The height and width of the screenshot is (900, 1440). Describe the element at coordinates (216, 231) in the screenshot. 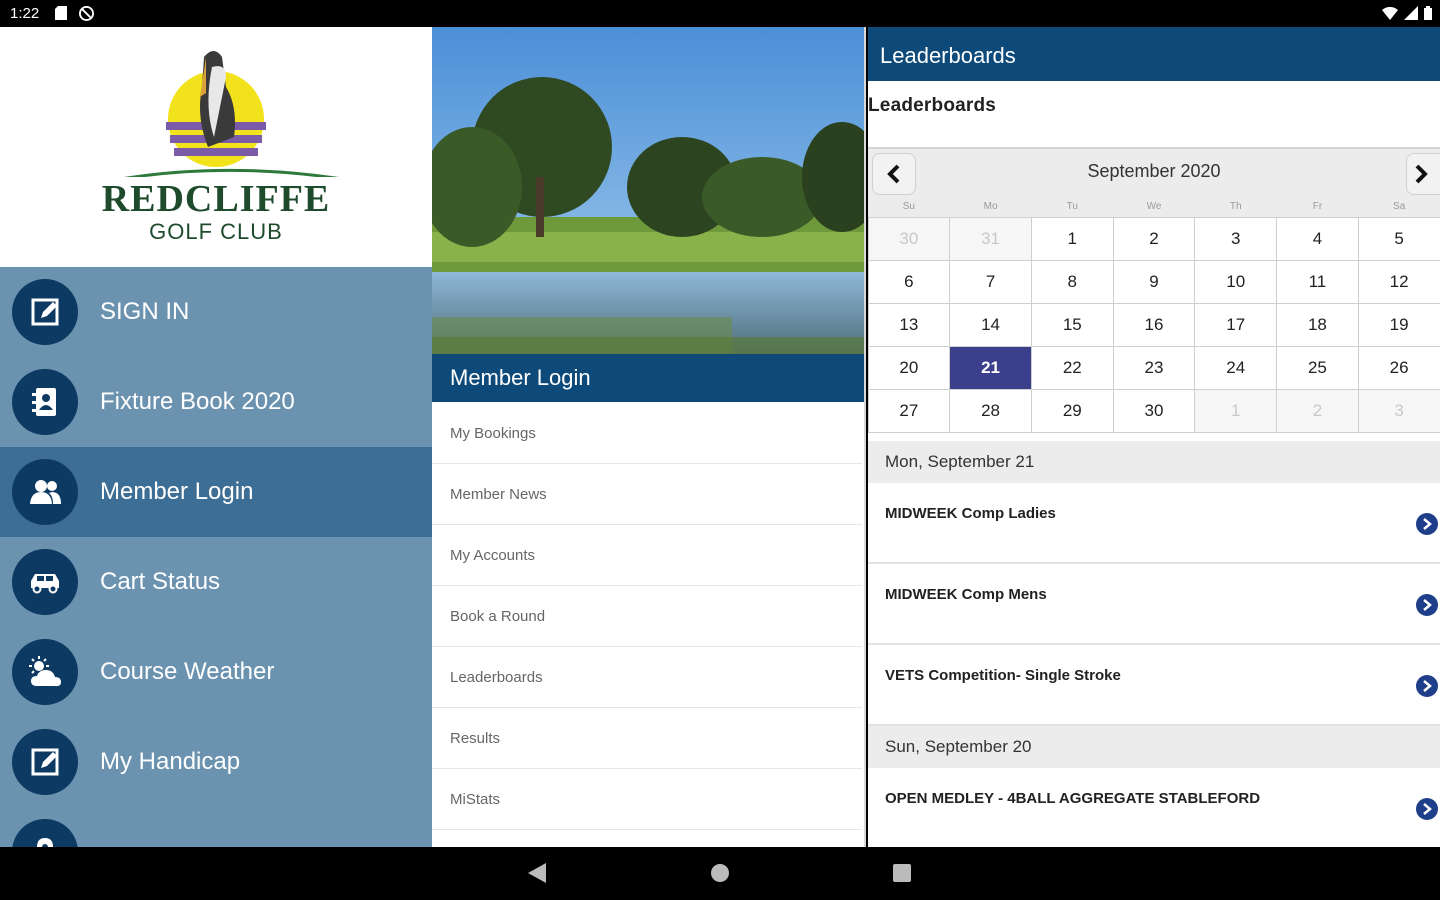

I see `logo-subtitle: GOLF CLUB` at that location.